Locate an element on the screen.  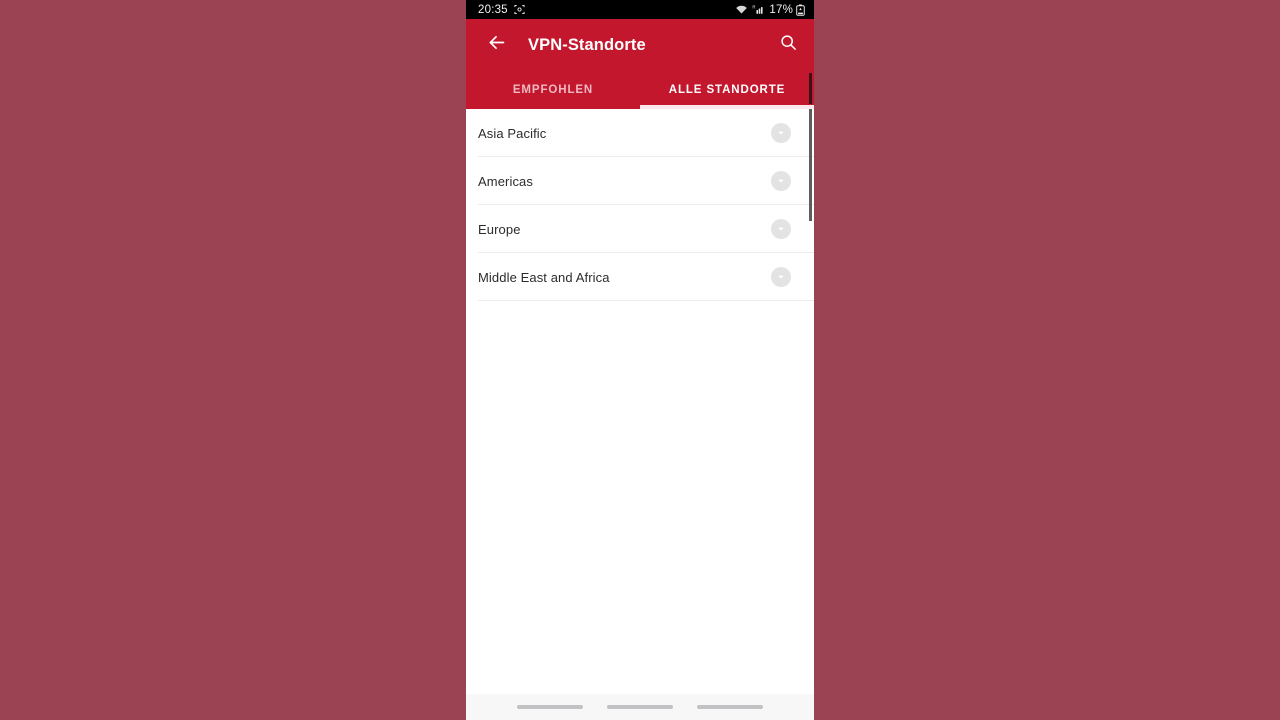
system-navigation-bar is located at coordinates (640, 707).